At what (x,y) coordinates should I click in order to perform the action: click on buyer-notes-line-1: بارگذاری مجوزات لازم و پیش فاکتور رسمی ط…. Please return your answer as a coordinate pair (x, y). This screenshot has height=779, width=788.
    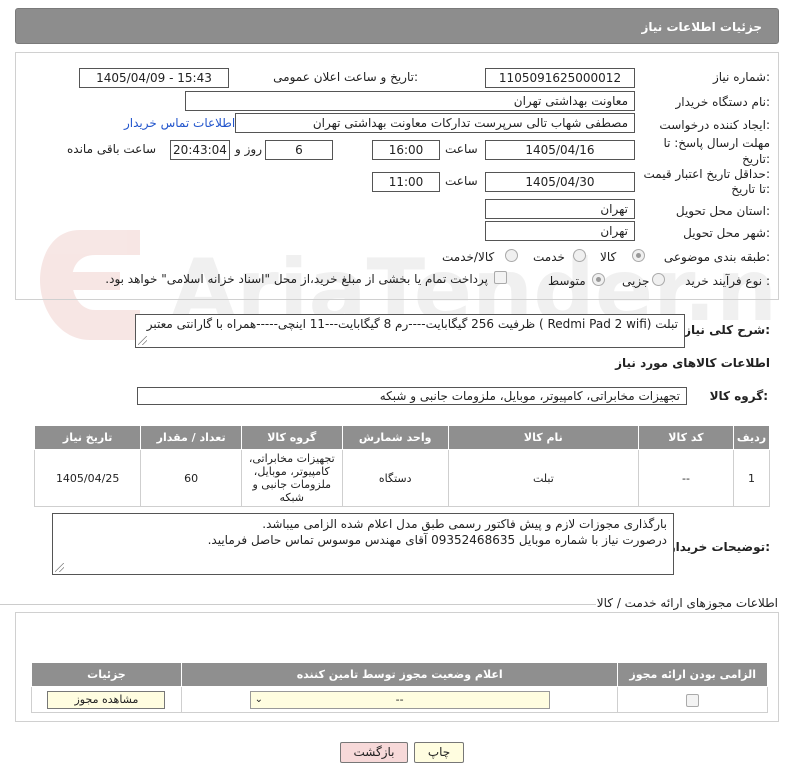
    Looking at the image, I should click on (464, 524).